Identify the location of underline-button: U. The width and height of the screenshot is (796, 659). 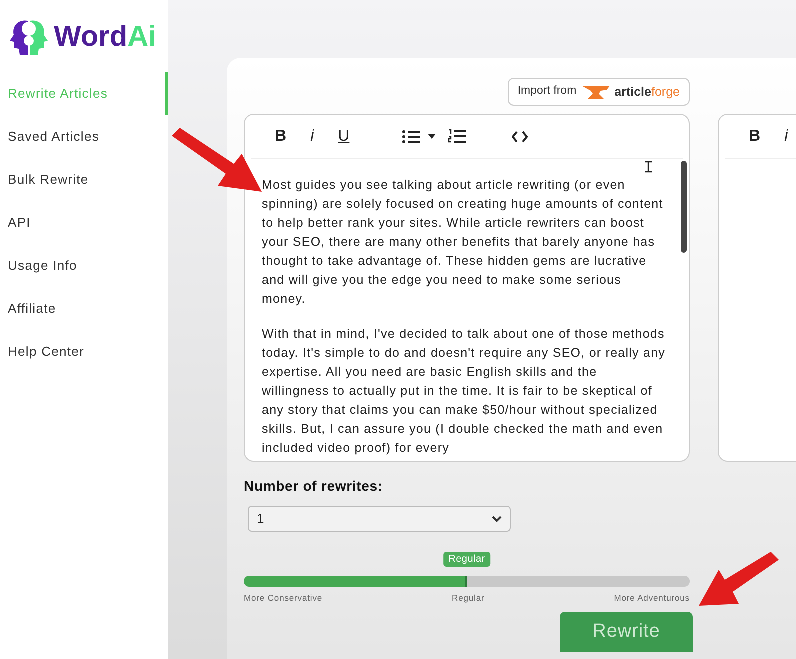
(344, 136).